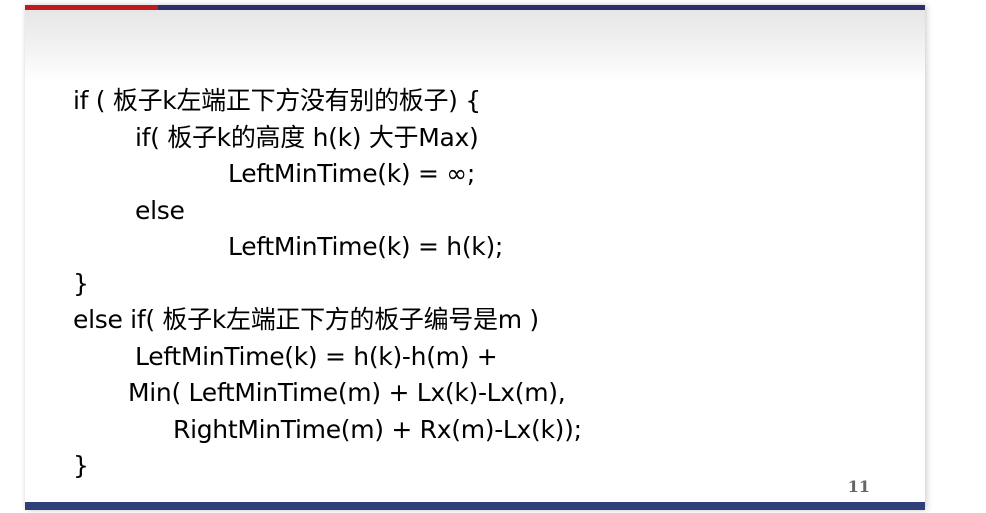  What do you see at coordinates (347, 392) in the screenshot?
I see `code-line: Min( LeftMinTime(m) + Lx(k)-Lx(m),` at bounding box center [347, 392].